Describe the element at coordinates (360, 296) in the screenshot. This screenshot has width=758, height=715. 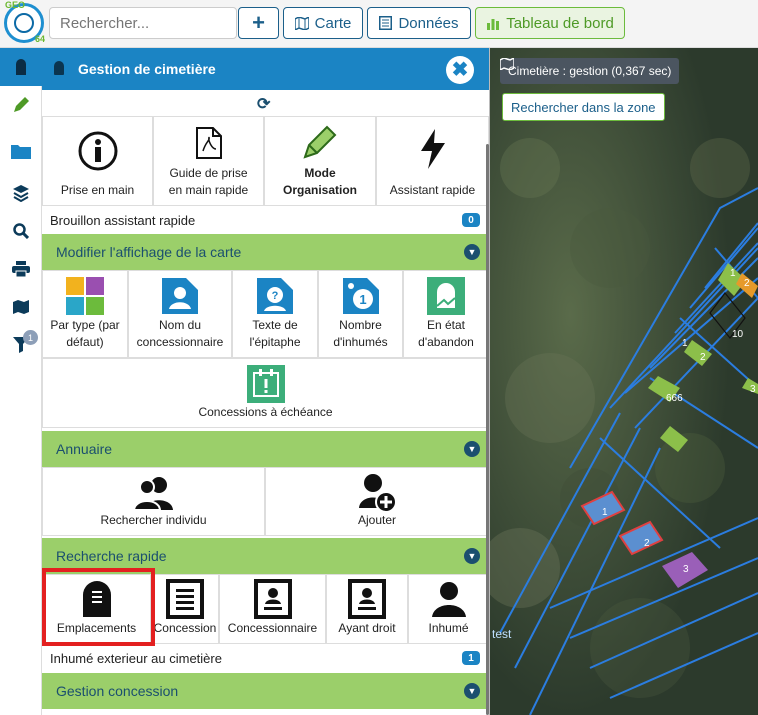
I see `tag-number-icon: 1` at that location.